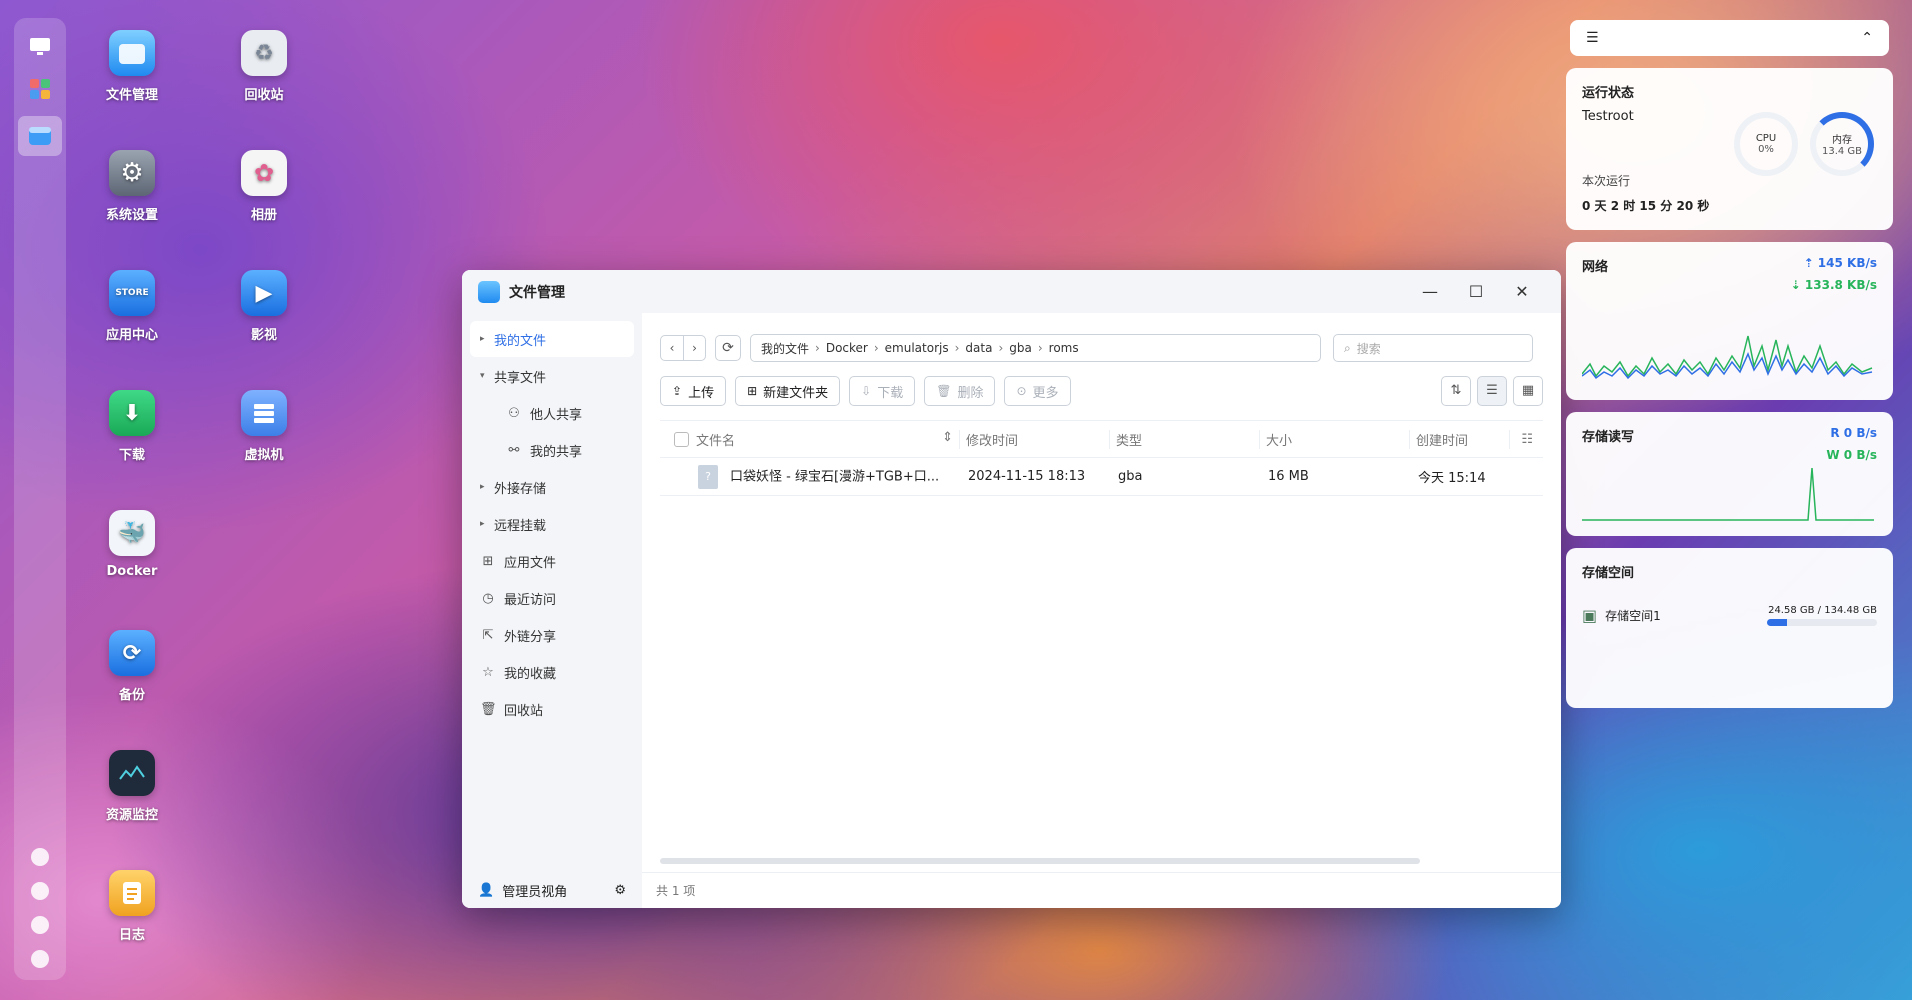 This screenshot has height=1000, width=1912. What do you see at coordinates (1522, 291) in the screenshot?
I see `close-button: ✕` at bounding box center [1522, 291].